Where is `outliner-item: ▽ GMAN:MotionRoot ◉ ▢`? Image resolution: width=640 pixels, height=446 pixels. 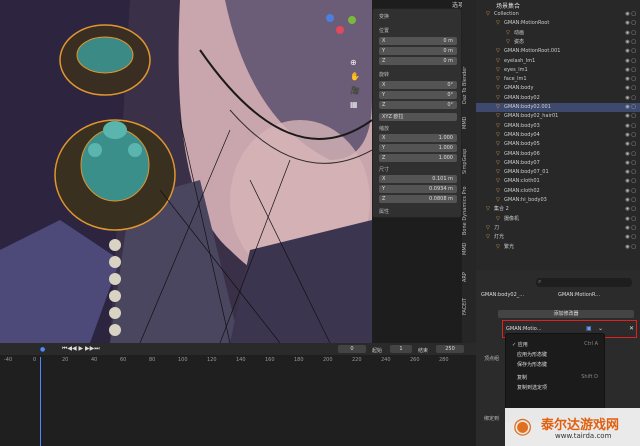 outliner-item: ▽ GMAN:MotionRoot ◉ ▢ is located at coordinates (558, 23).